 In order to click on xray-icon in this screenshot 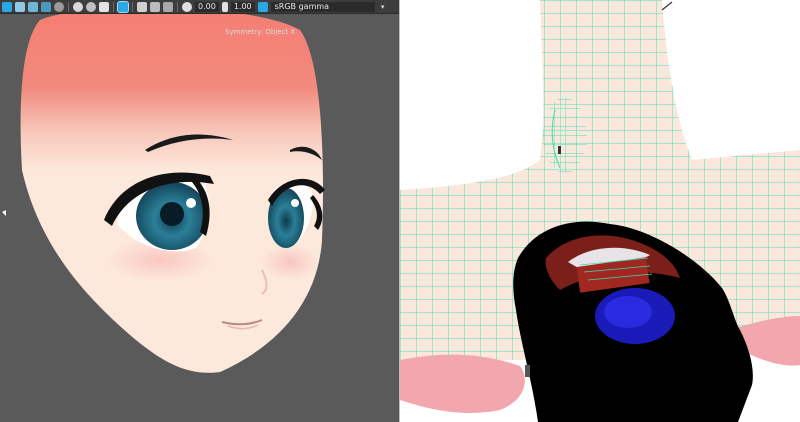, I will do `click(142, 6)`.